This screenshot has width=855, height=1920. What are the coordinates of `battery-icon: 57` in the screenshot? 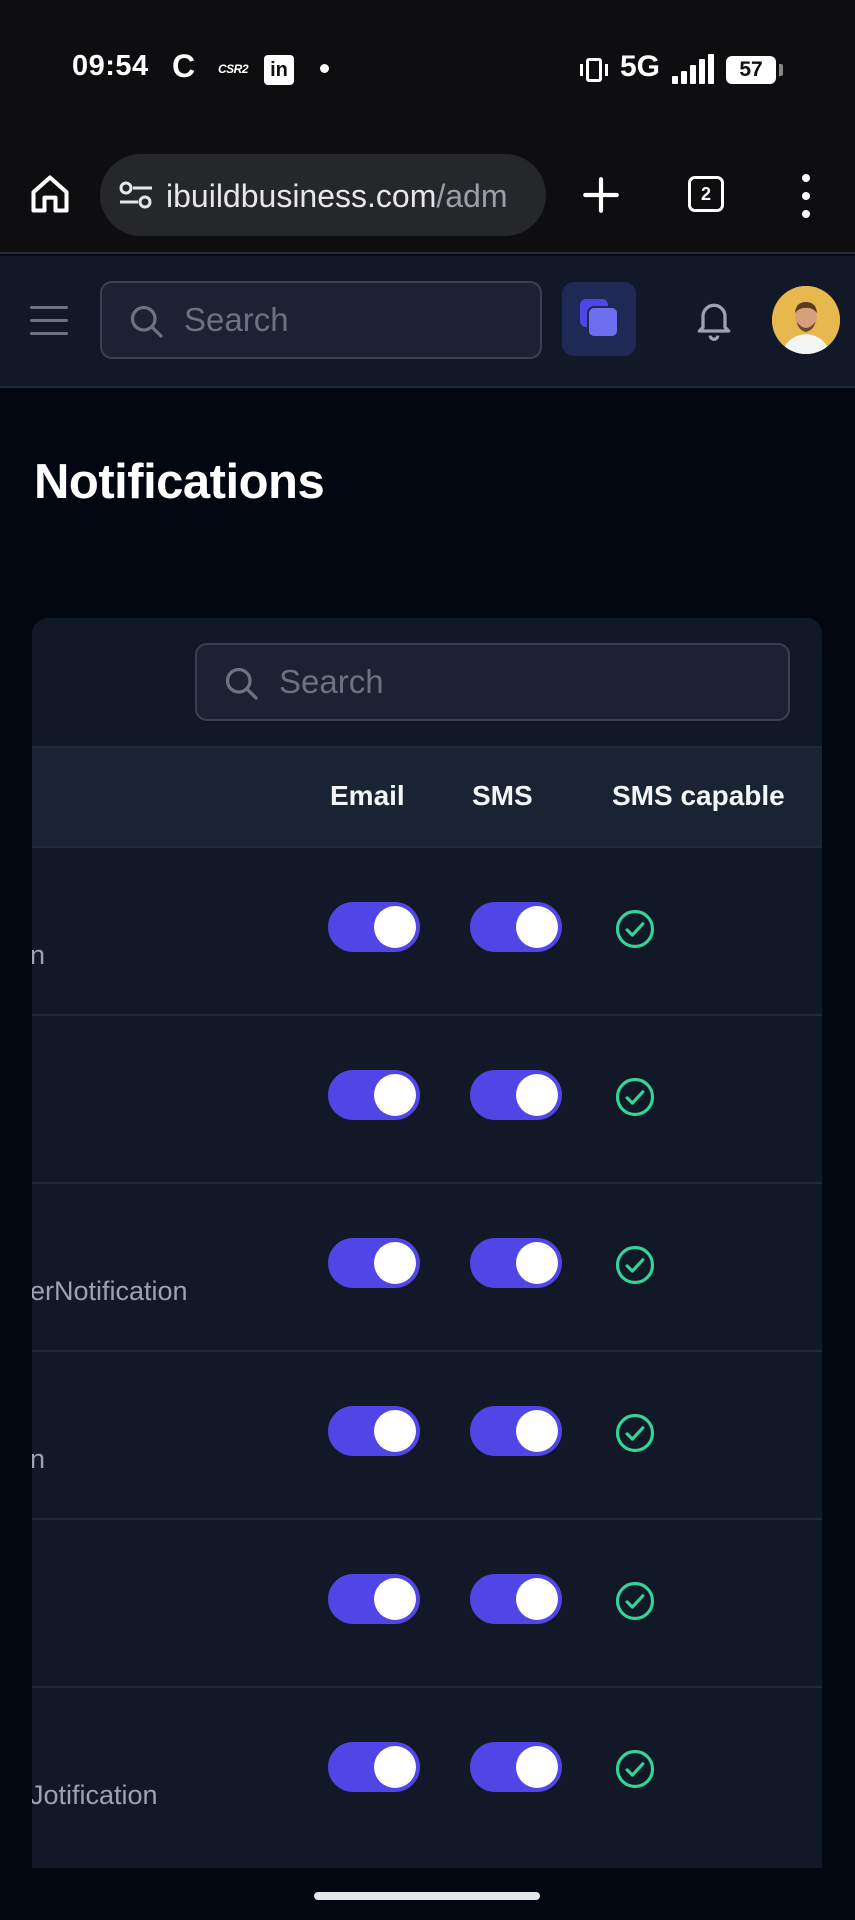 It's located at (754, 70).